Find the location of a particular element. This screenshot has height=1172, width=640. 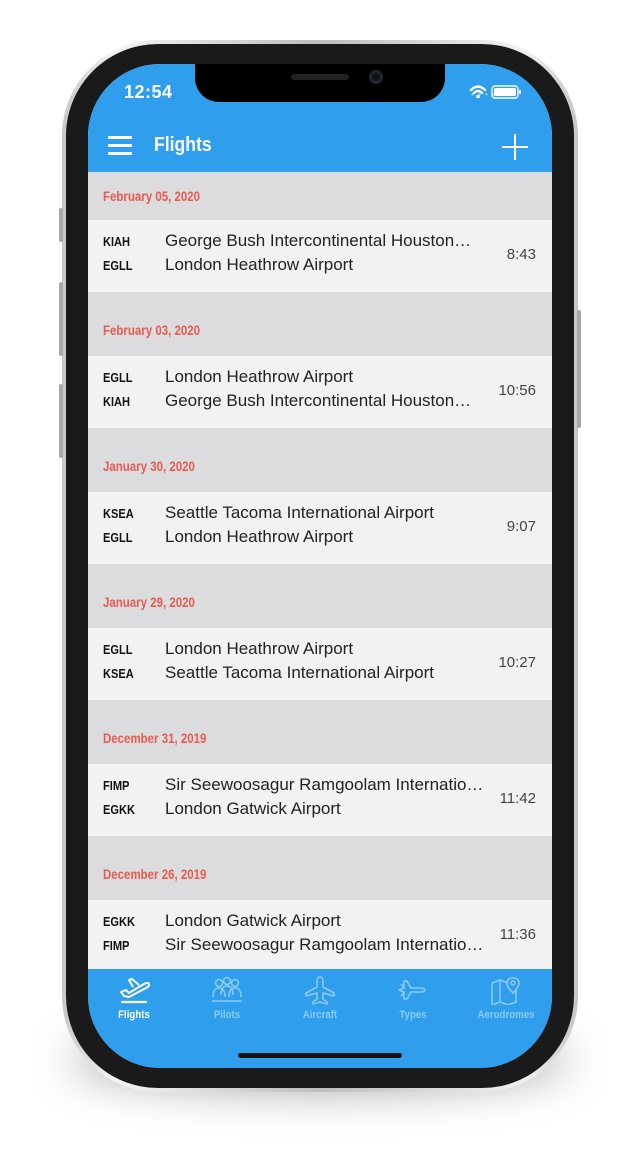

tab-label: Aerodromes is located at coordinates (506, 1015).